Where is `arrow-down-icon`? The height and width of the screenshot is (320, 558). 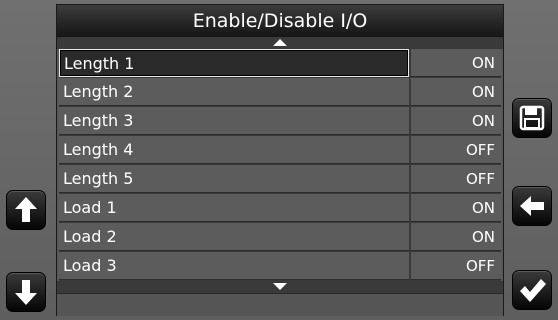 arrow-down-icon is located at coordinates (26, 292).